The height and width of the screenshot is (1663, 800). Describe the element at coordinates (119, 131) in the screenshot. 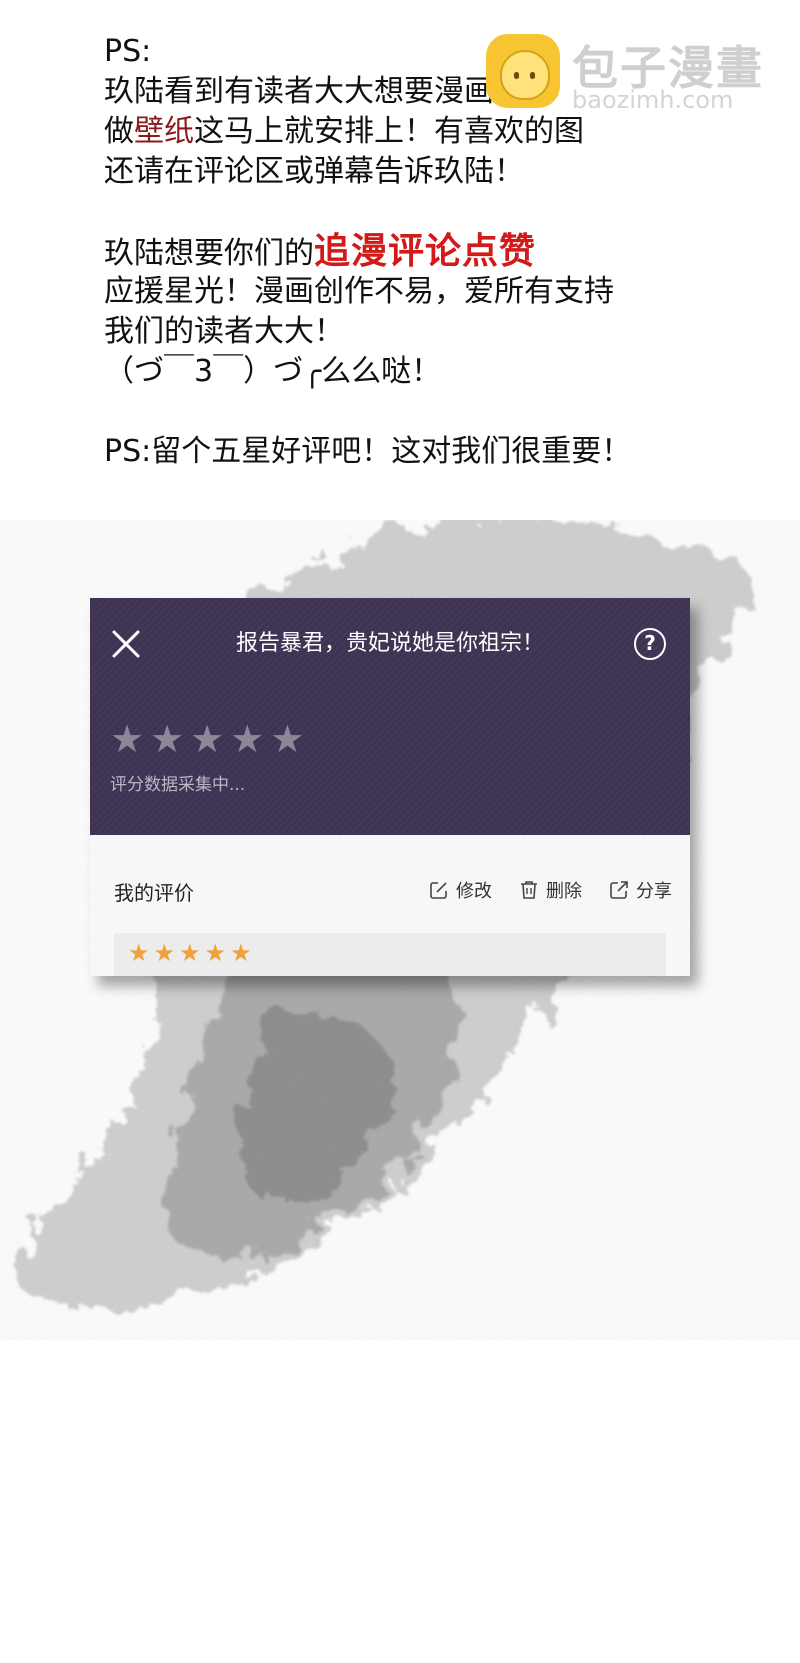

I see `note-text: 做` at that location.